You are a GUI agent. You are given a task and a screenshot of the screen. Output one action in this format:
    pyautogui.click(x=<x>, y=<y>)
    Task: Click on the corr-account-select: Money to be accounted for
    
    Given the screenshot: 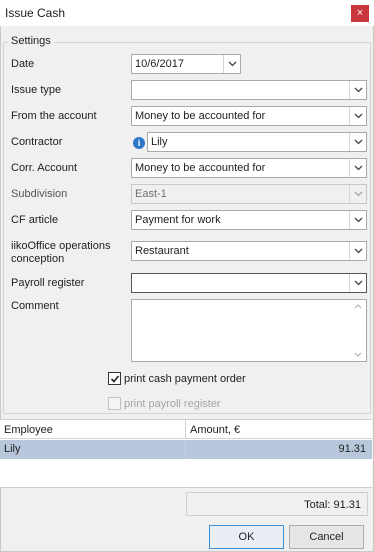 What is the action you would take?
    pyautogui.click(x=249, y=168)
    